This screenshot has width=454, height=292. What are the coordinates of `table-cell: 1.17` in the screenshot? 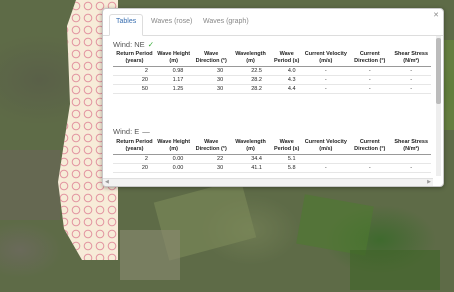 It's located at (173, 80).